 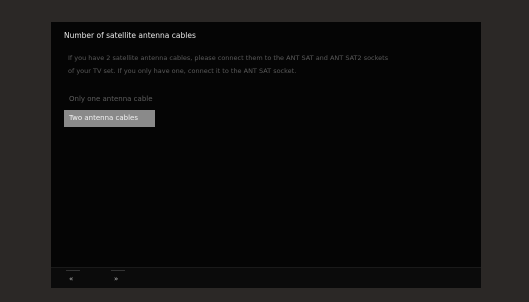 I want to click on navigation-footer: « », so click(x=266, y=277).